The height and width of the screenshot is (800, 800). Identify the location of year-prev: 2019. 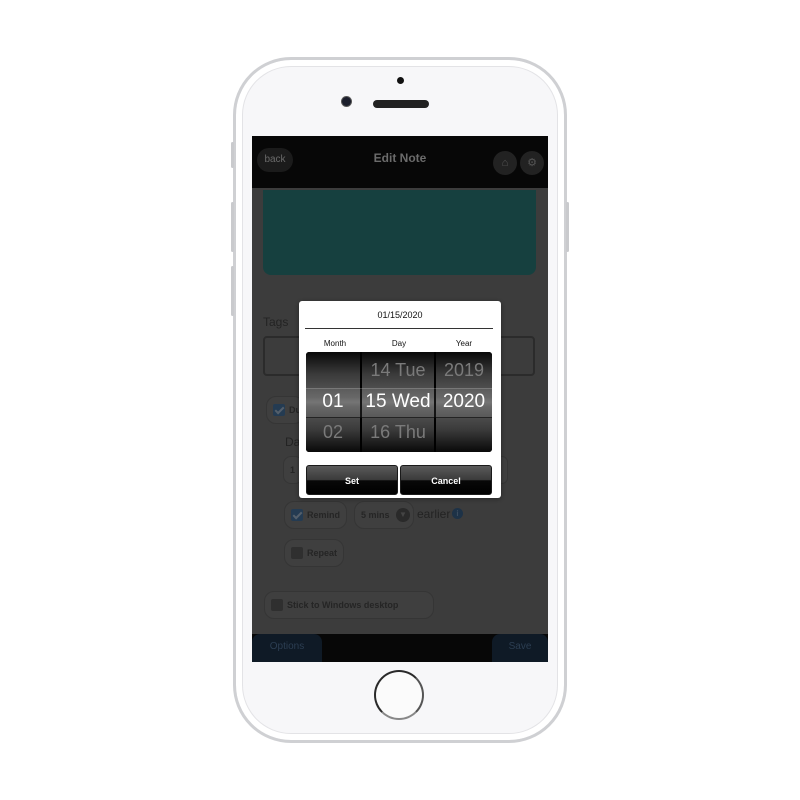
(464, 370).